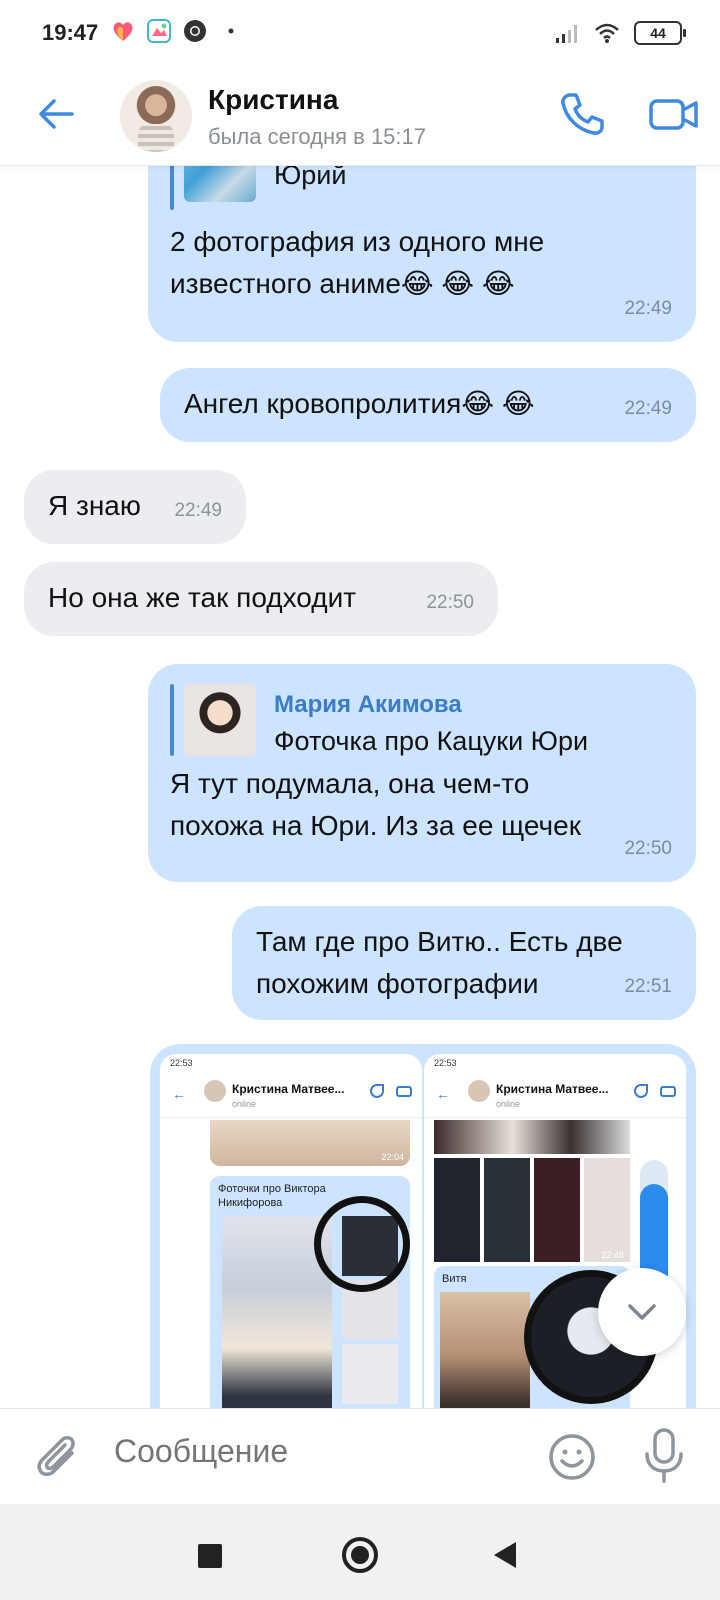  Describe the element at coordinates (505, 1555) in the screenshot. I see `triangle-back-icon` at that location.